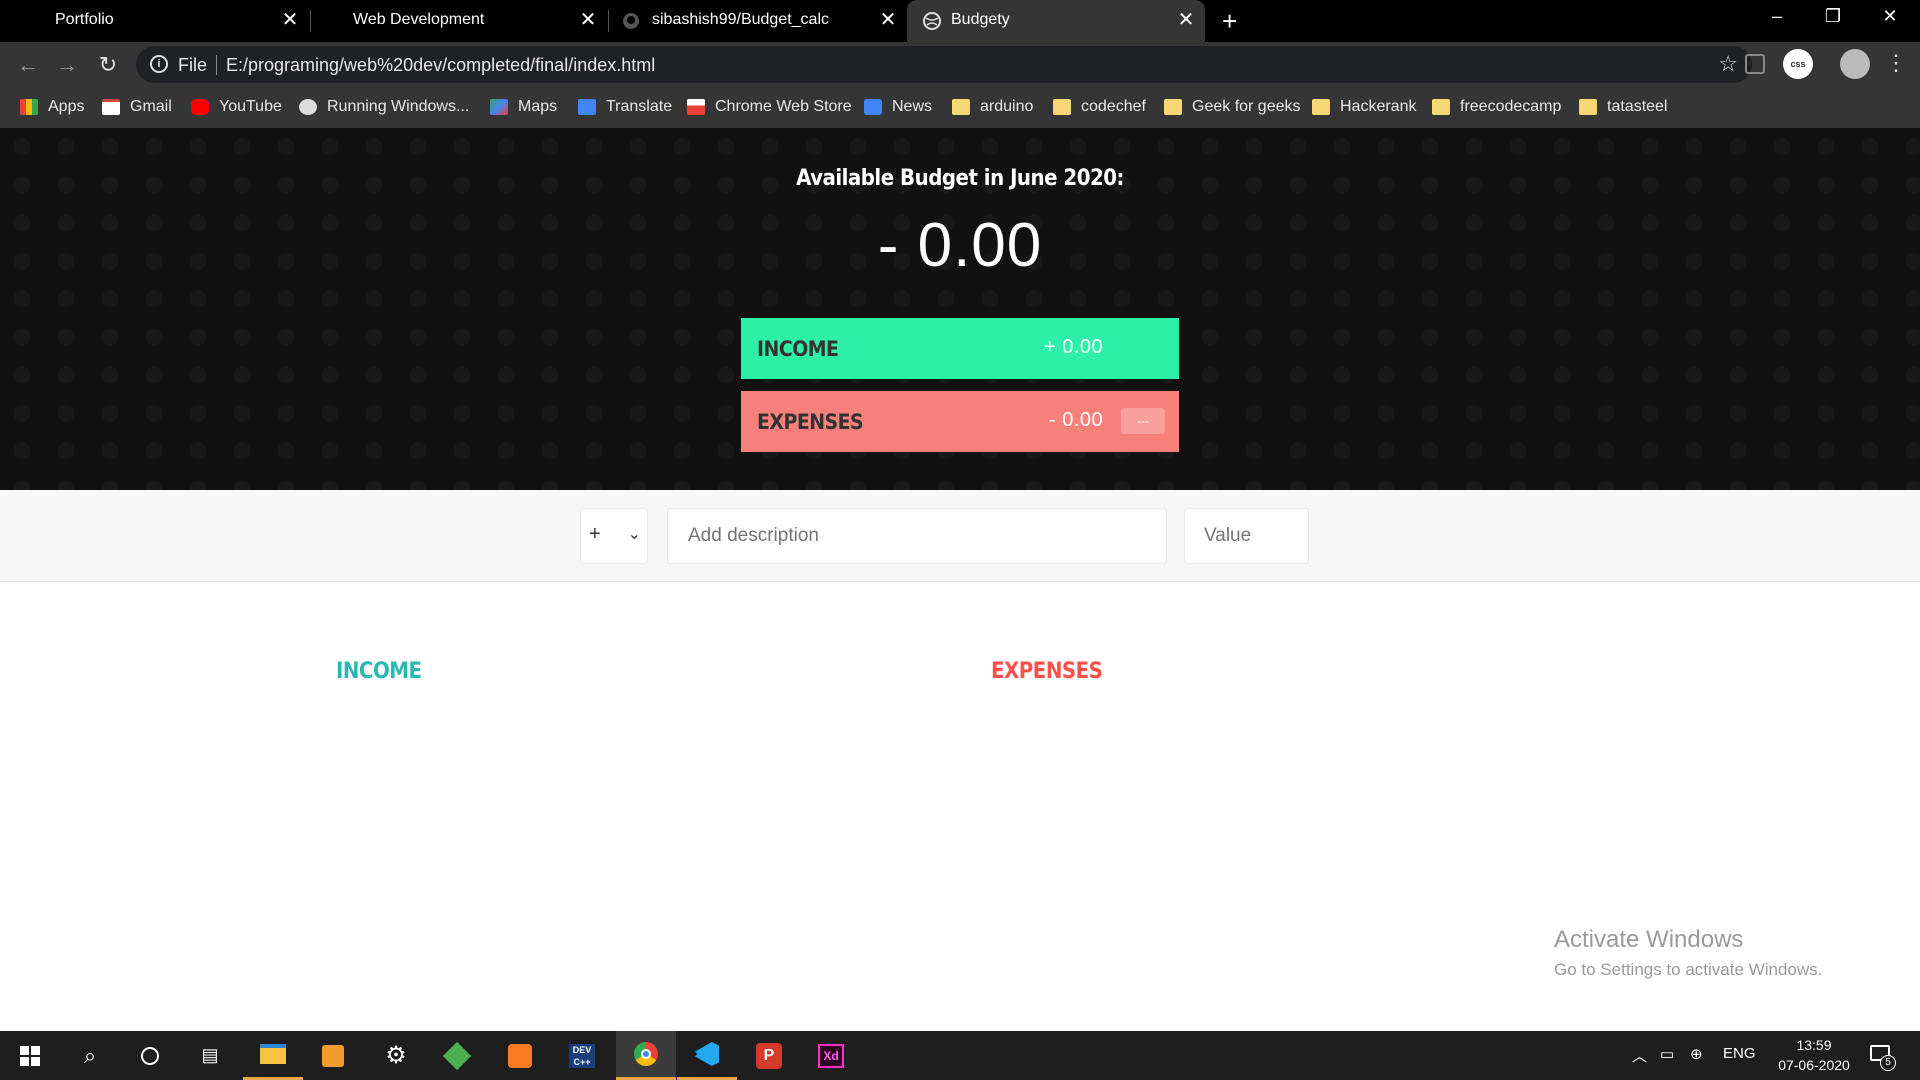  Describe the element at coordinates (151, 106) in the screenshot. I see `bookmark-label: Gmail` at that location.